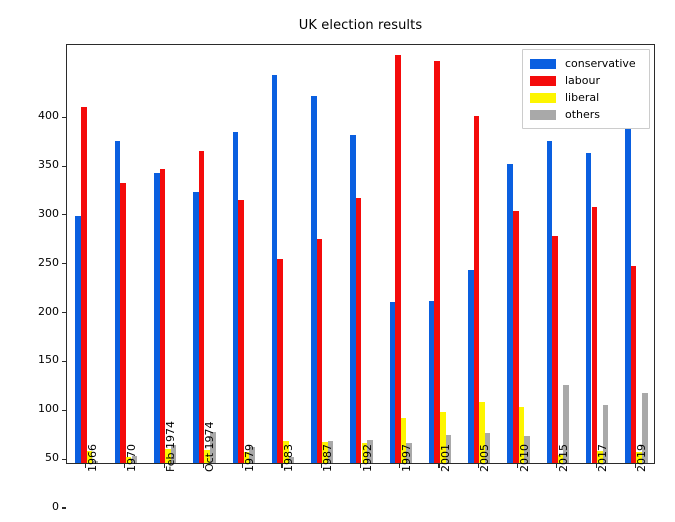 The image size is (675, 522). Describe the element at coordinates (280, 360) in the screenshot. I see `bar-labour-1983` at that location.